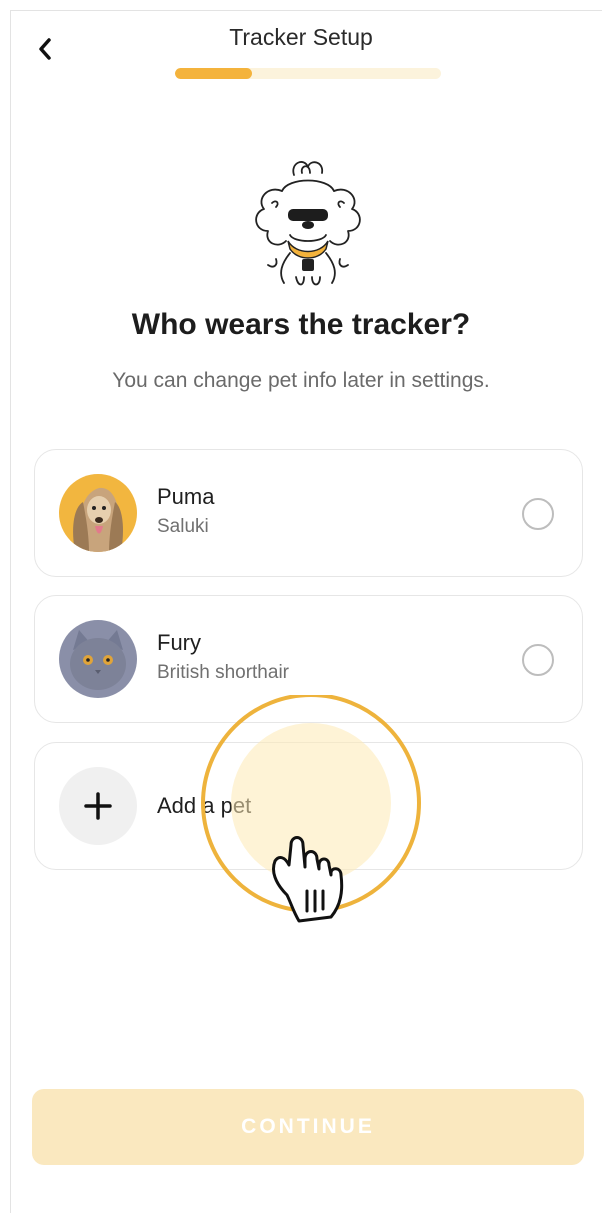 This screenshot has width=602, height=1213. Describe the element at coordinates (301, 324) in the screenshot. I see `page-title: Who wears the tracker?` at that location.